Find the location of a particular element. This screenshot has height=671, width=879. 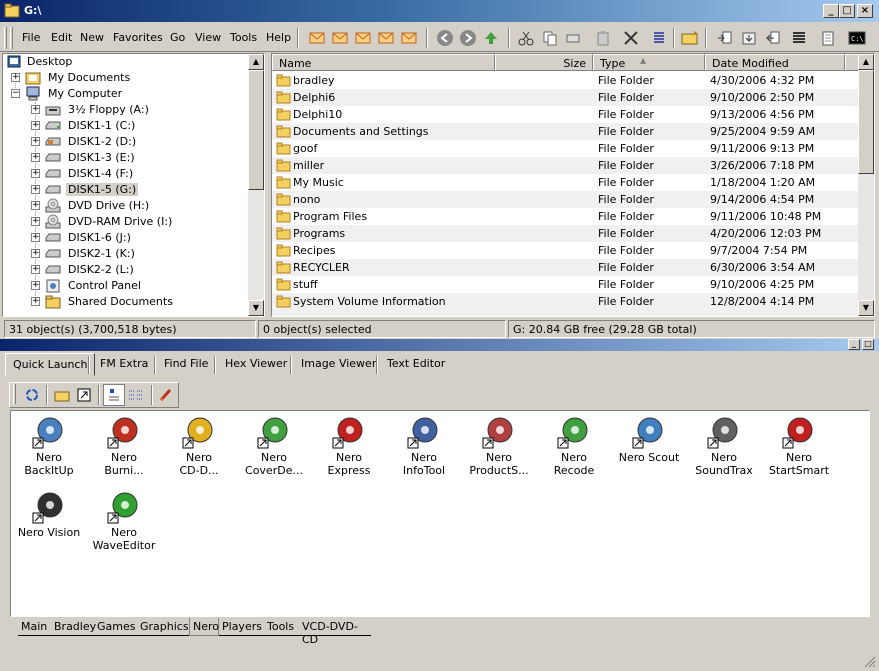

menu-go: Go is located at coordinates (177, 37).